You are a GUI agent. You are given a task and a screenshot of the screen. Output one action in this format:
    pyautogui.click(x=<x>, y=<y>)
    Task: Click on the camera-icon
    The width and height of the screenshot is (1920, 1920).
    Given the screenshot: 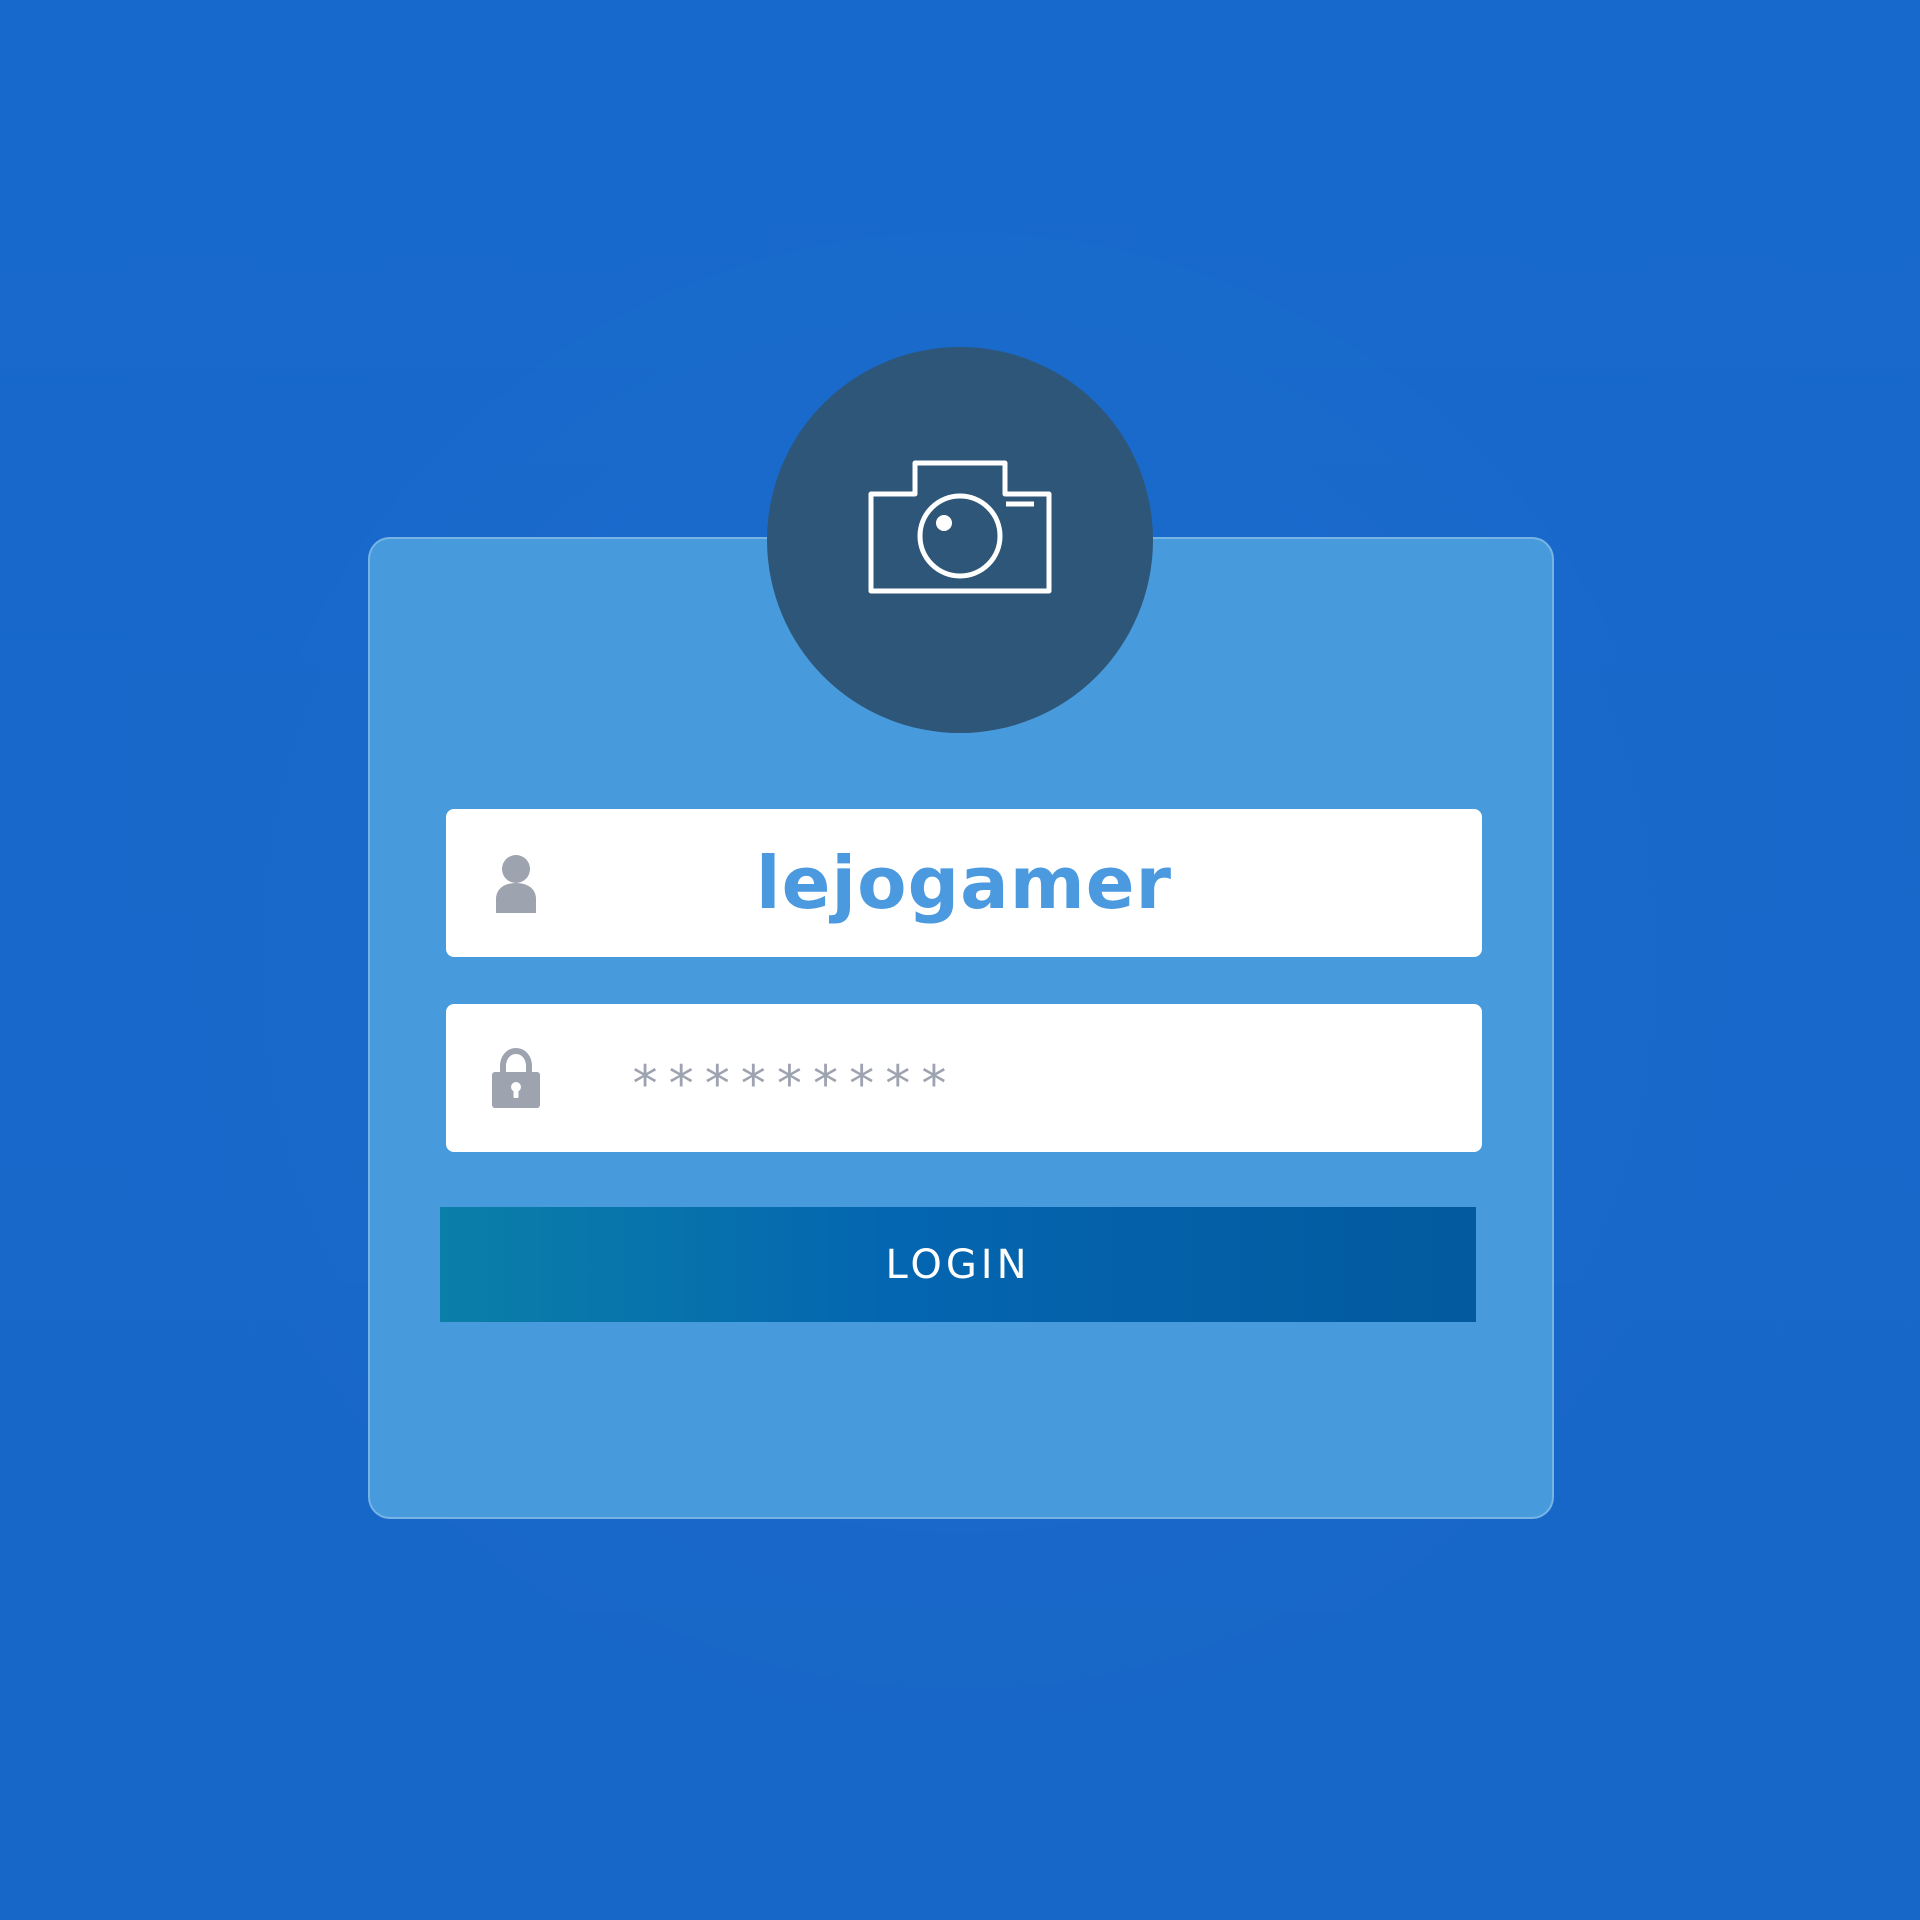 What is the action you would take?
    pyautogui.click(x=960, y=527)
    